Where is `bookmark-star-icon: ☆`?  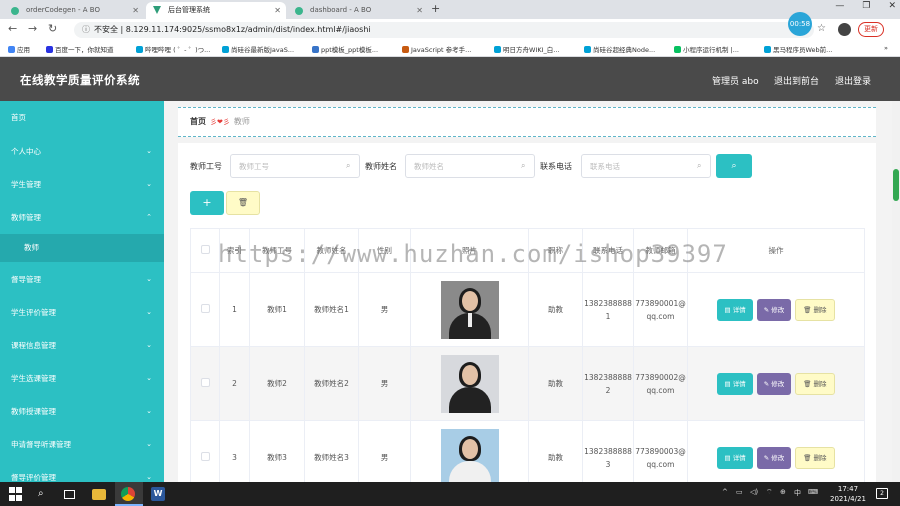
bookmark-star-icon: ☆ is located at coordinates (821, 28).